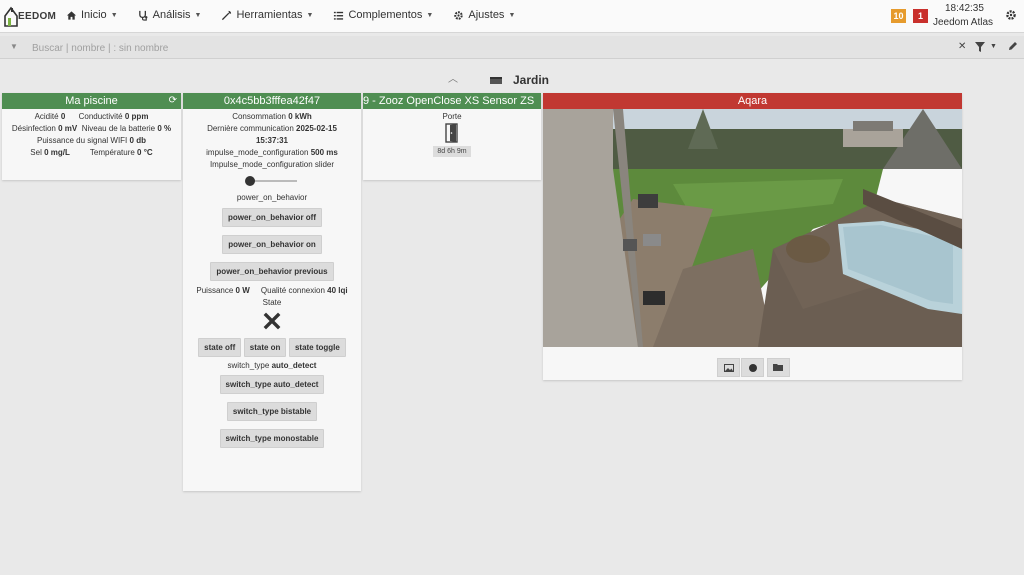 The height and width of the screenshot is (575, 1024). I want to click on image-icon, so click(728, 367).